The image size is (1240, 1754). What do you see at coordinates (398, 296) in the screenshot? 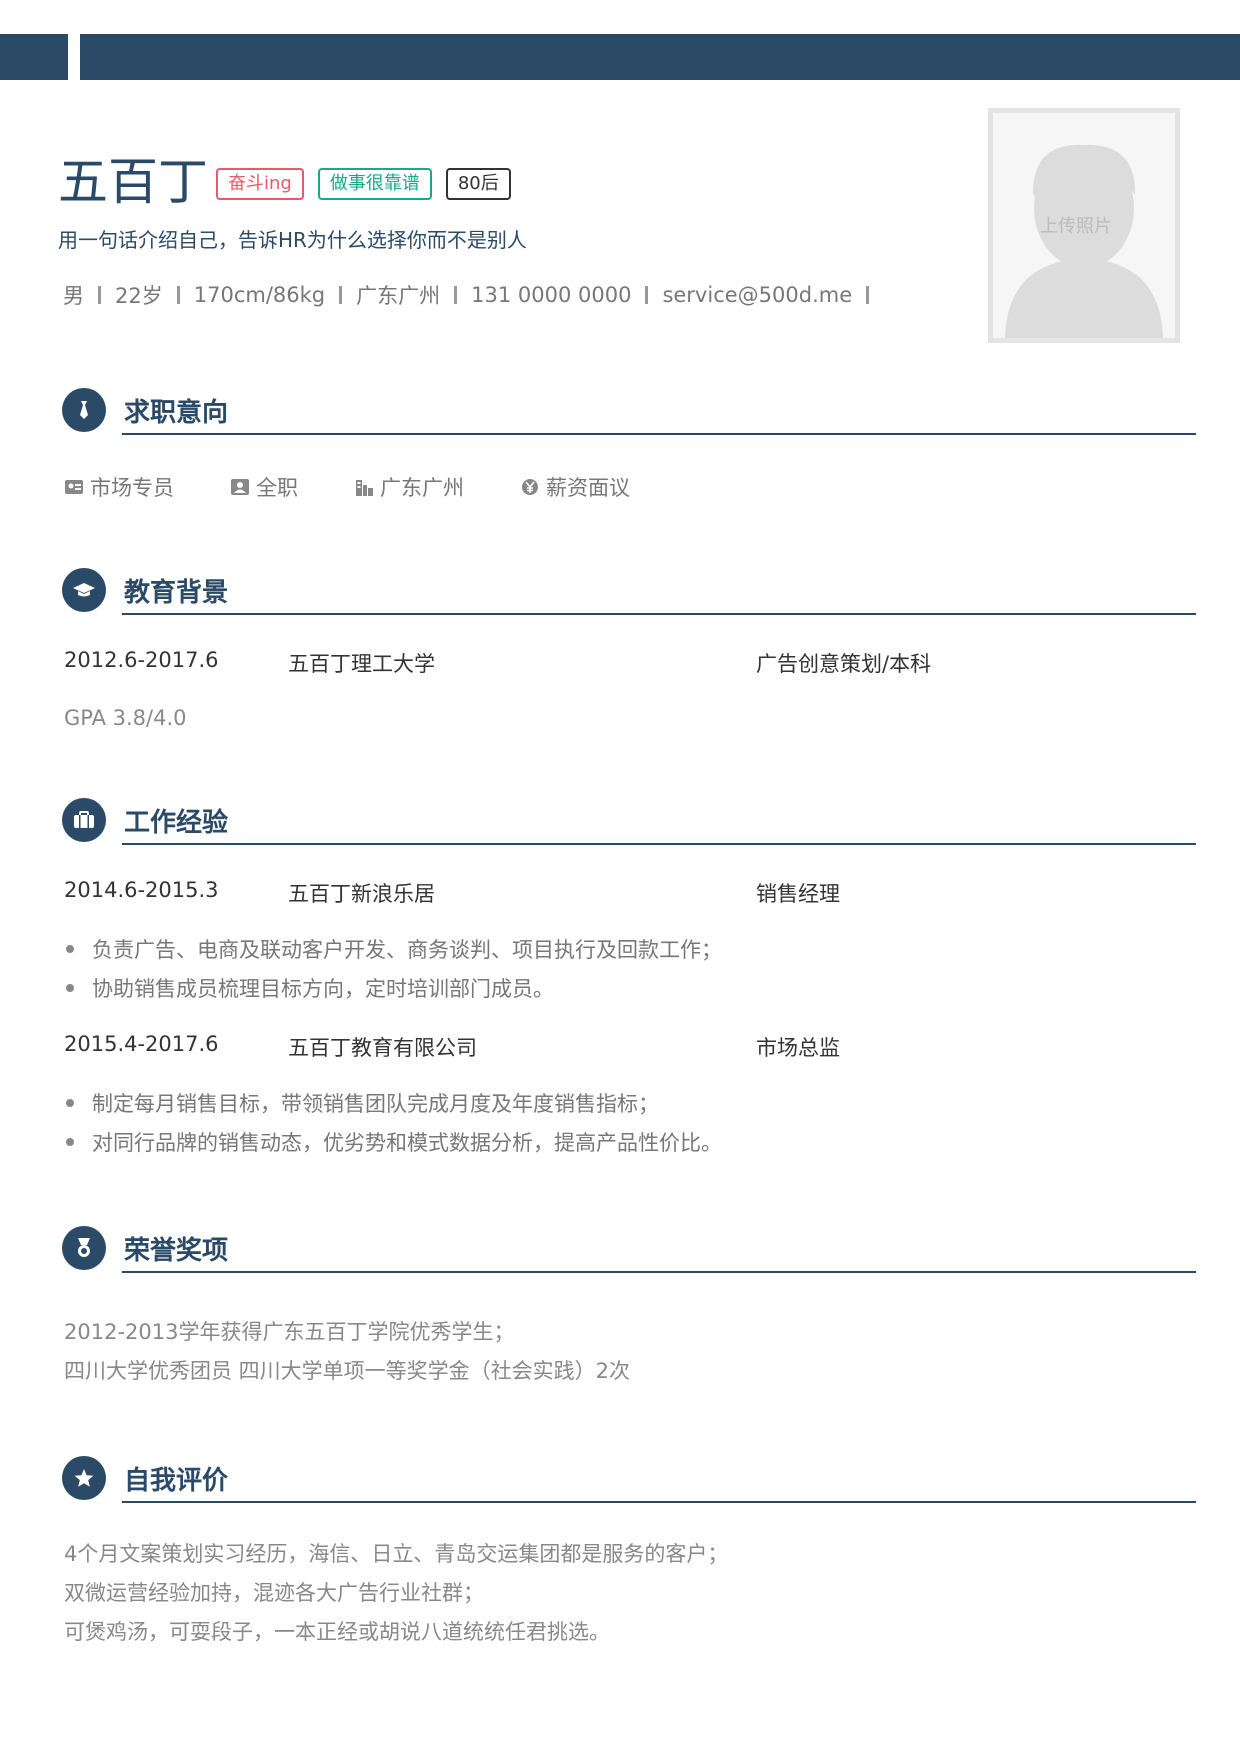
I see `info-location: 广东广州` at bounding box center [398, 296].